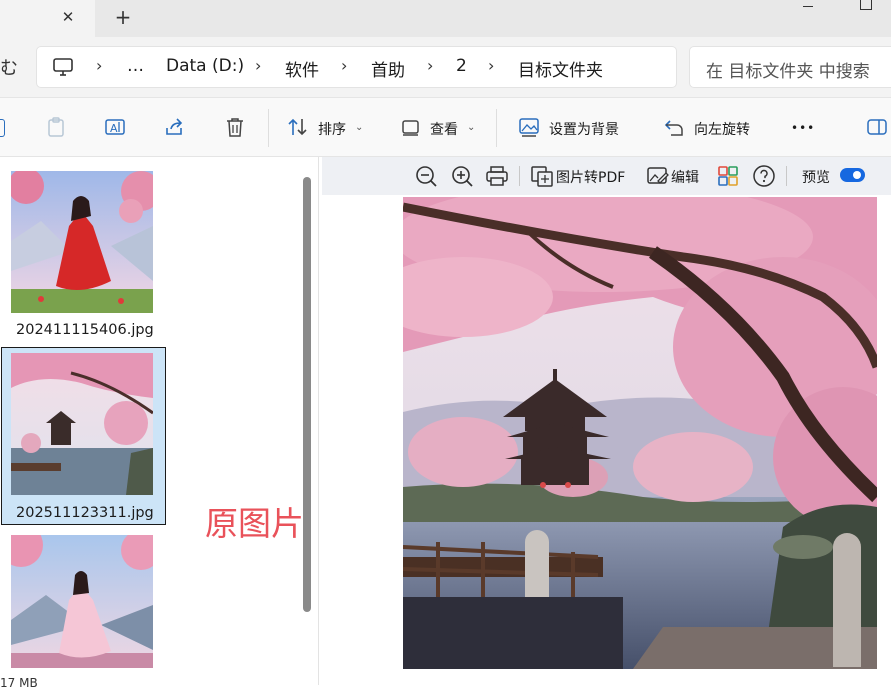  I want to click on file-thumbnail-selected, so click(82, 424).